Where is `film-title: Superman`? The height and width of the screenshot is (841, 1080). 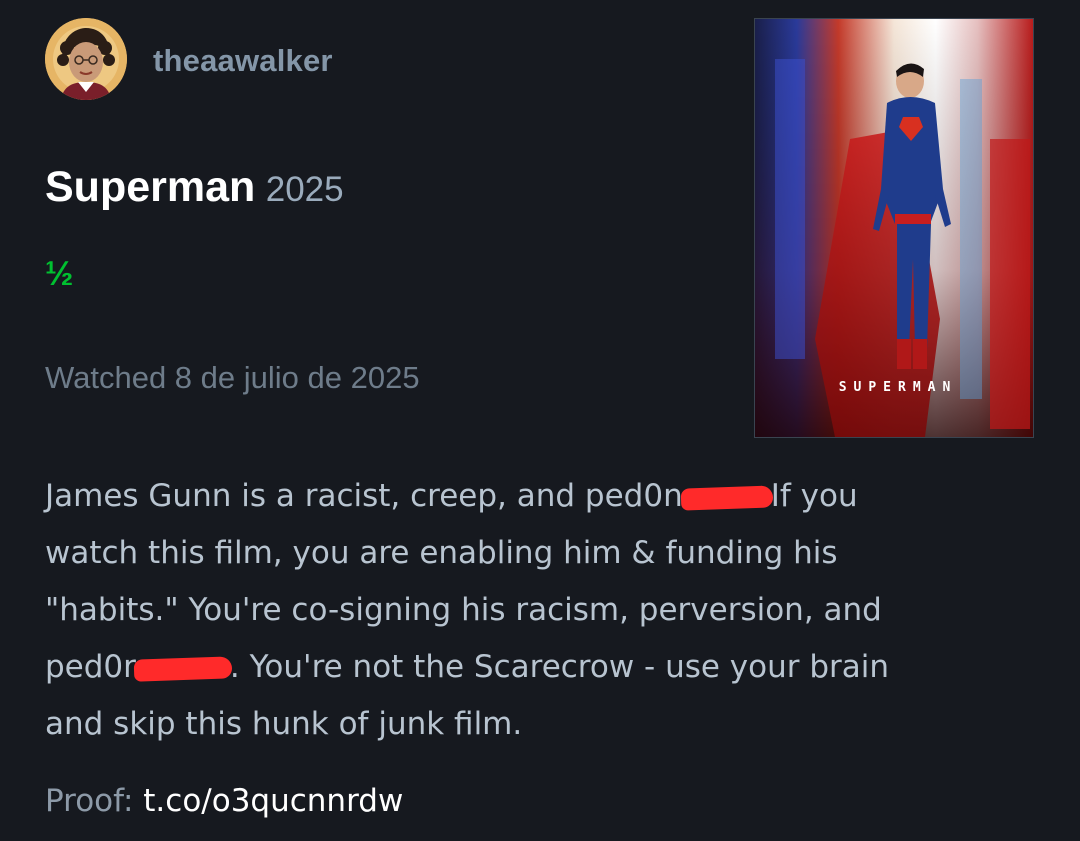 film-title: Superman is located at coordinates (150, 187).